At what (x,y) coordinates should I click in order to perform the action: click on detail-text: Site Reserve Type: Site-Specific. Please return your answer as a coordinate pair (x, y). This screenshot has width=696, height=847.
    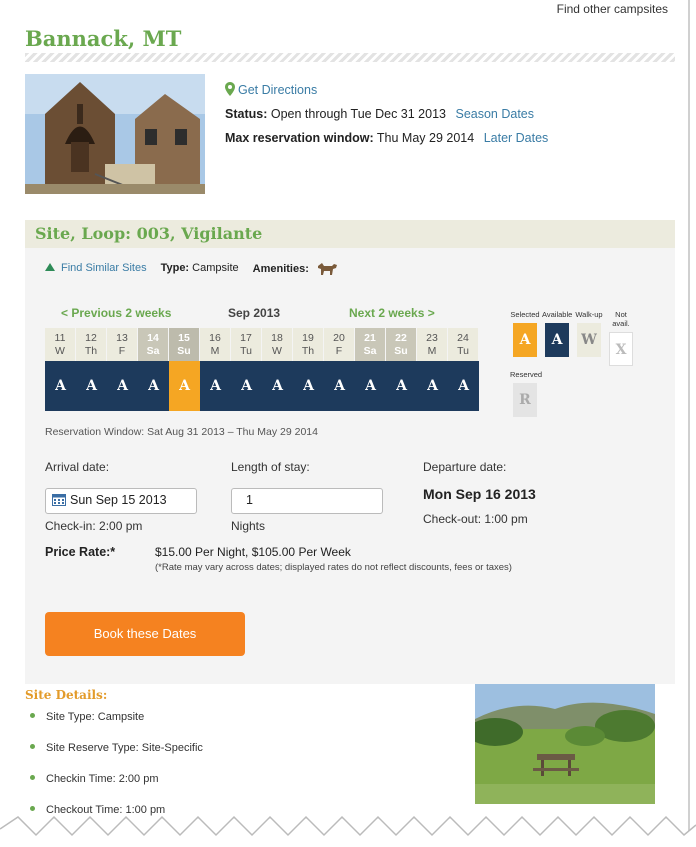
    Looking at the image, I should click on (124, 748).